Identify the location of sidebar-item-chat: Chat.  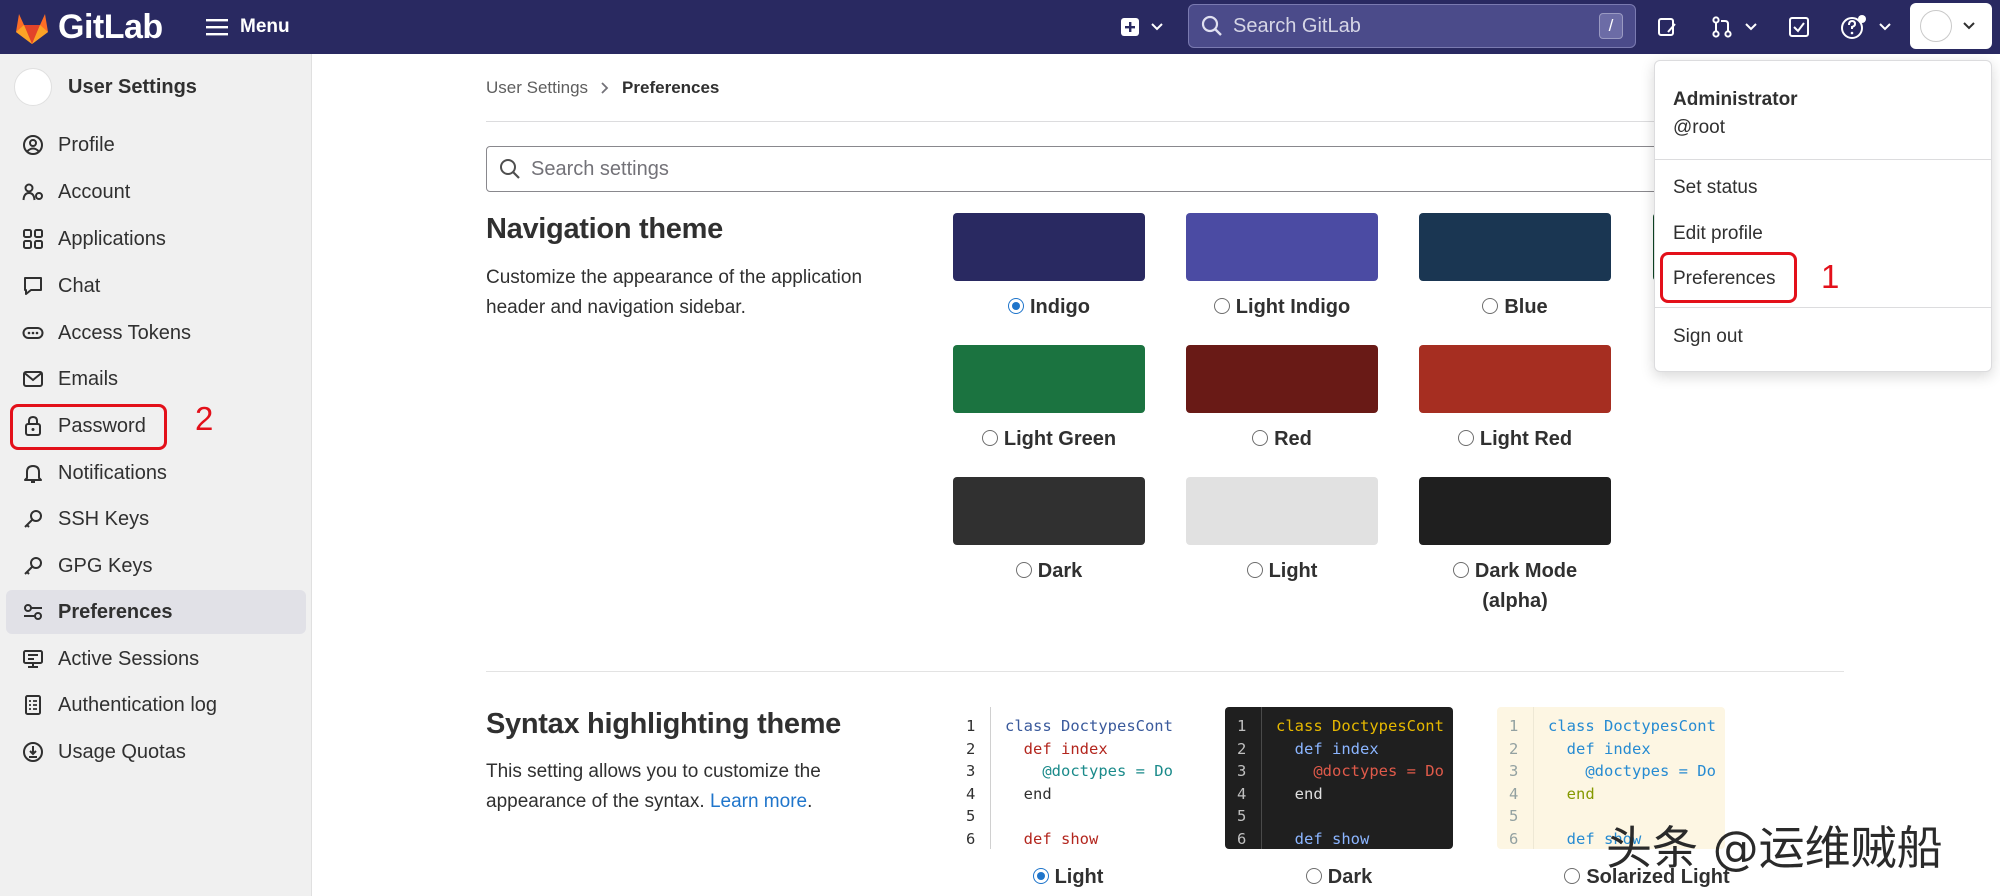
(156, 286).